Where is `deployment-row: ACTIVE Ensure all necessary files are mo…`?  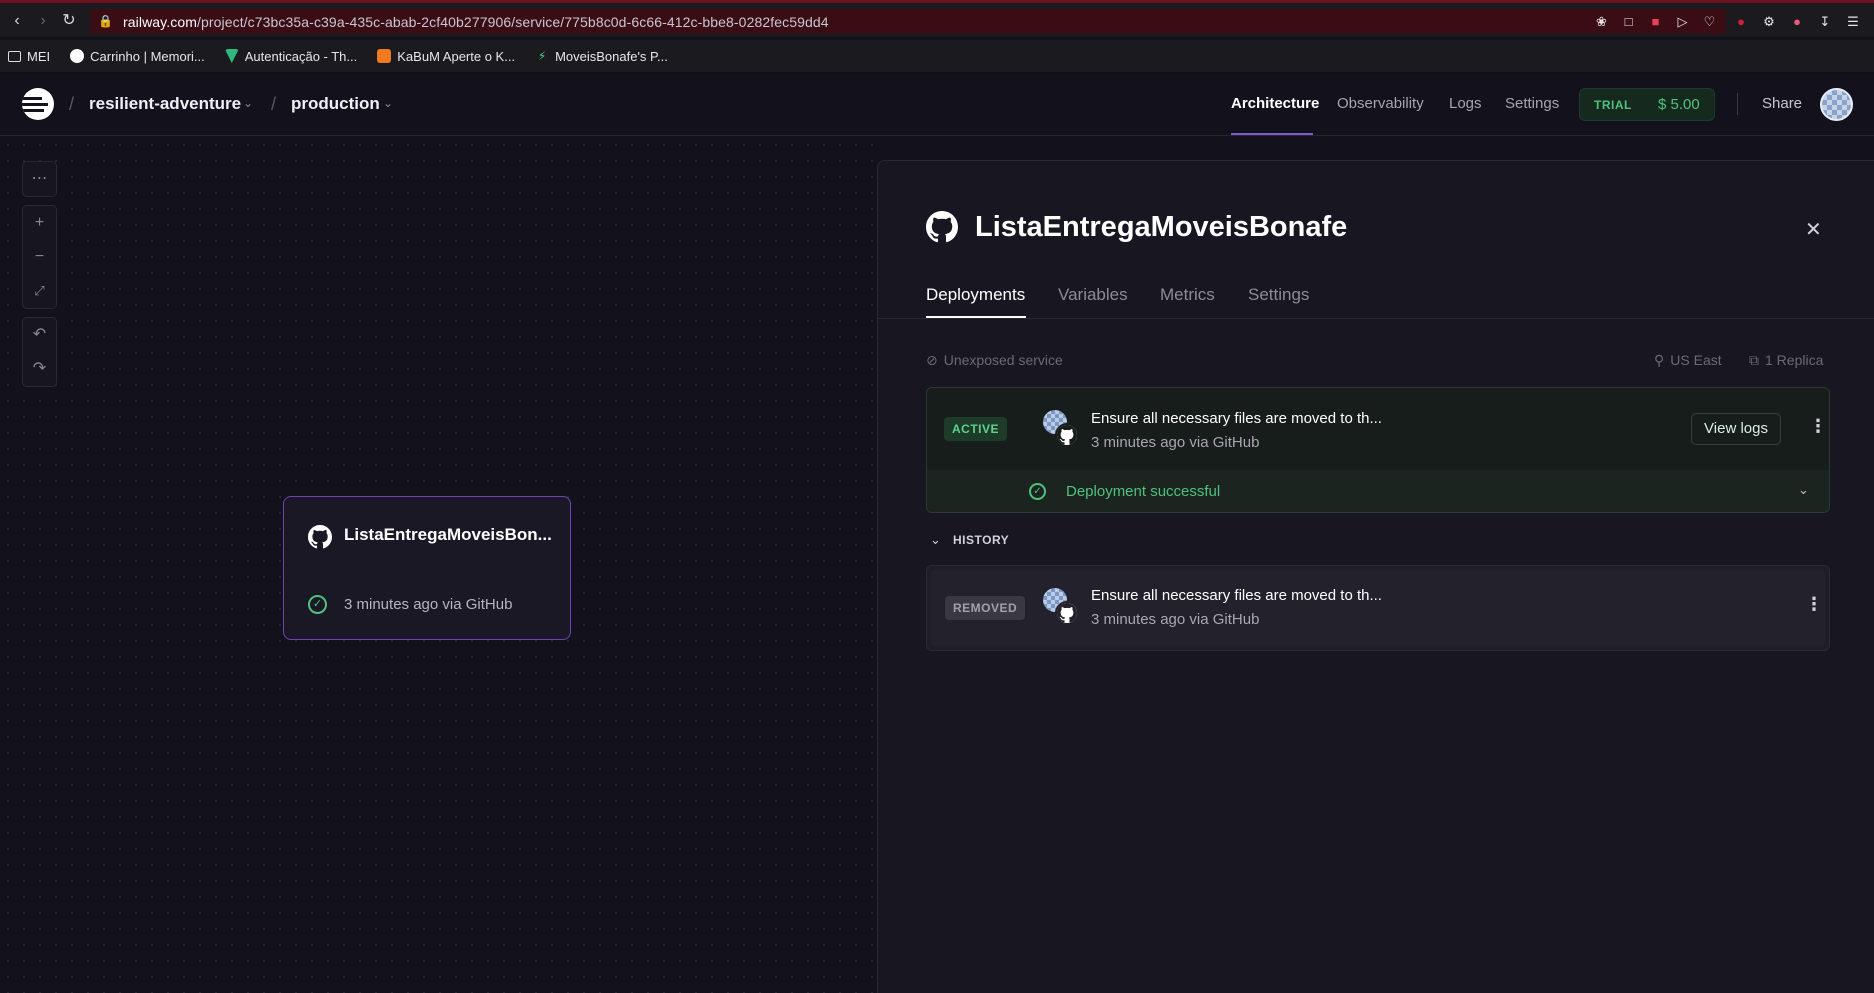 deployment-row: ACTIVE Ensure all necessary files are mo… is located at coordinates (1378, 429).